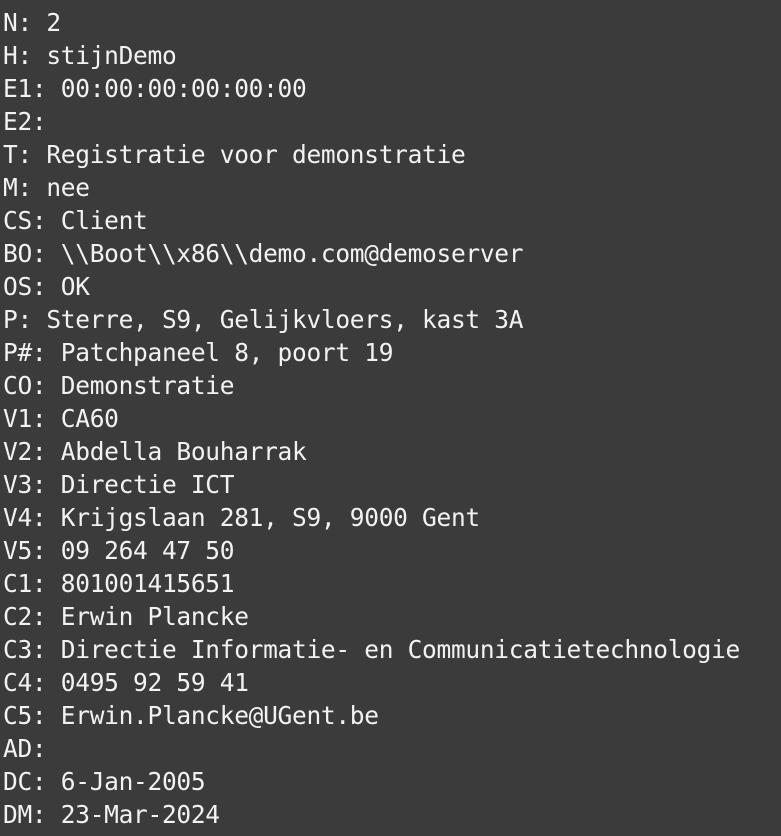 The width and height of the screenshot is (781, 836). Describe the element at coordinates (126, 682) in the screenshot. I see `line-c4: C4: 0495 92 59 41` at that location.